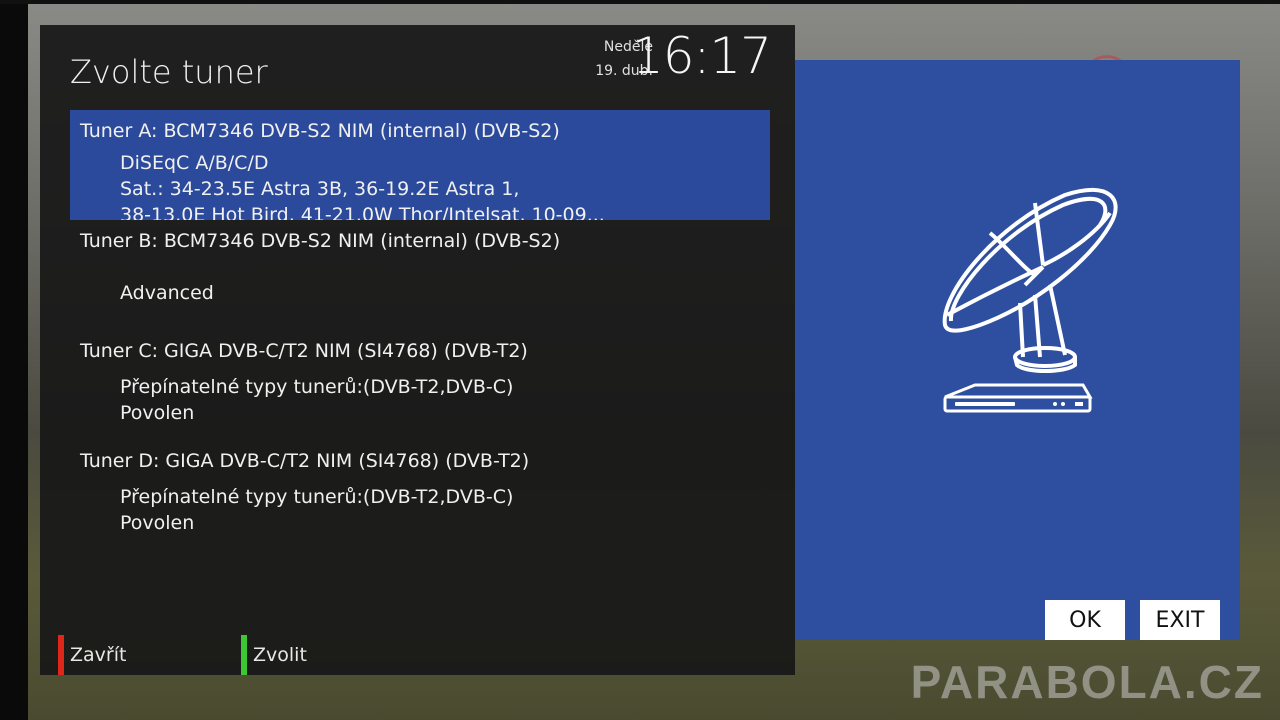 The image size is (1280, 720). I want to click on tuner-item-detail: DiSEqC A/B/C/D, so click(194, 163).